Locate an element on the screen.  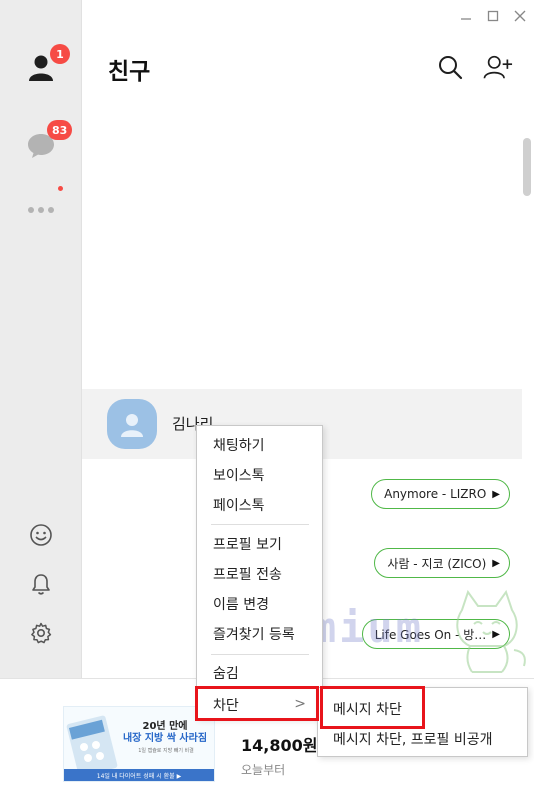
menu-item-voice-talk: 보이스톡 is located at coordinates (259, 475).